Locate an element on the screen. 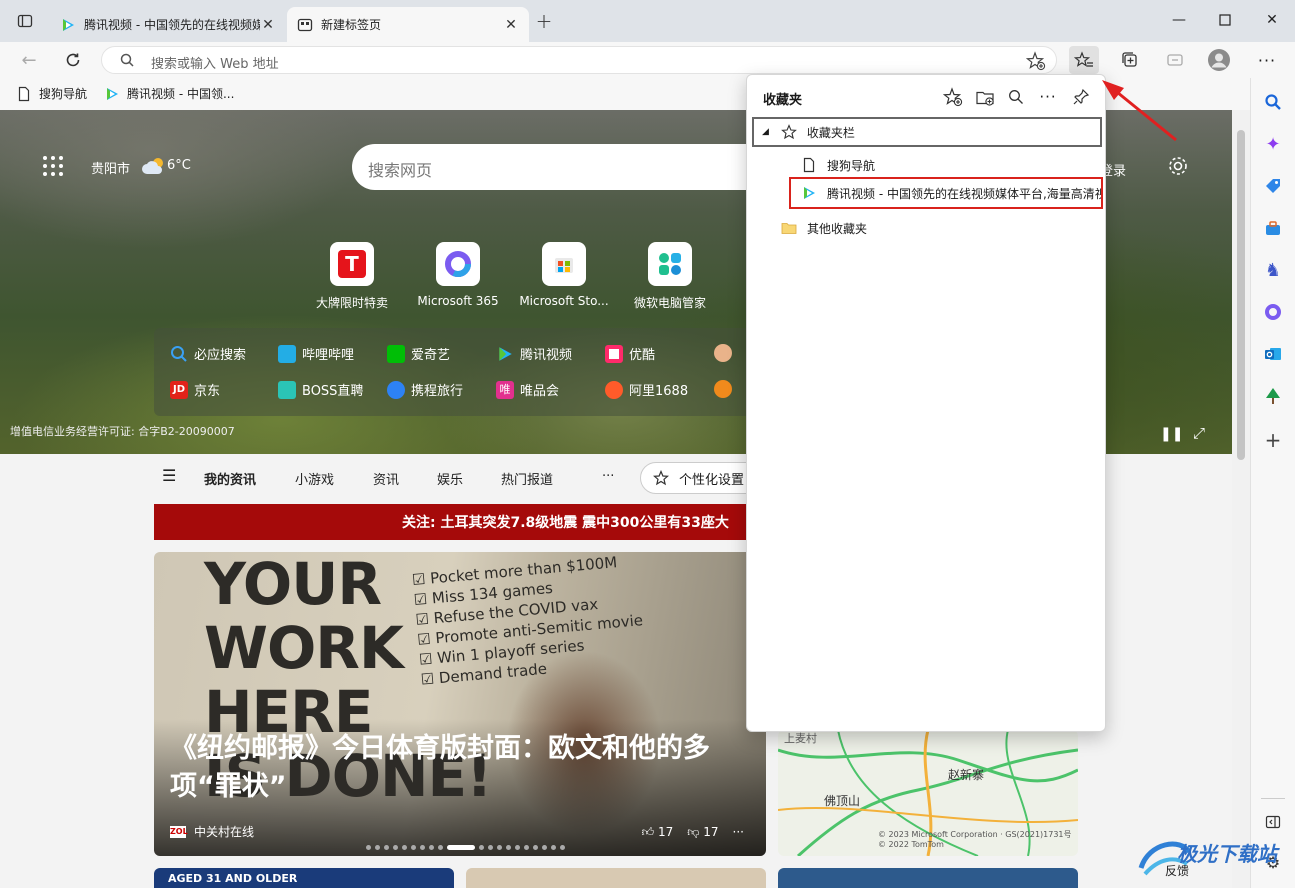 This screenshot has width=1295, height=888. tab-actions-icon is located at coordinates (25, 21).